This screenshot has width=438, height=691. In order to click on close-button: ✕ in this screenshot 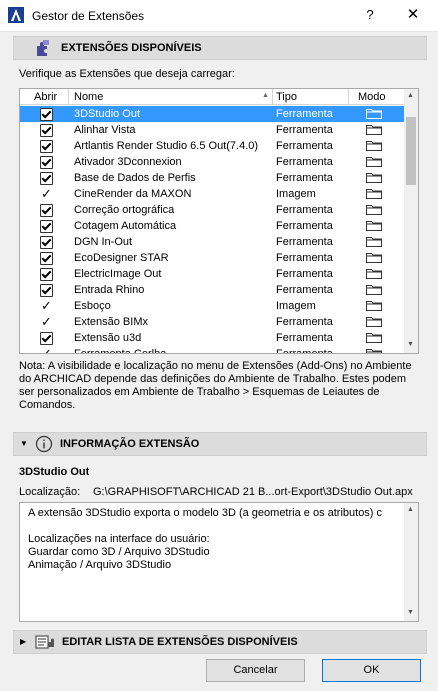, I will do `click(413, 15)`.